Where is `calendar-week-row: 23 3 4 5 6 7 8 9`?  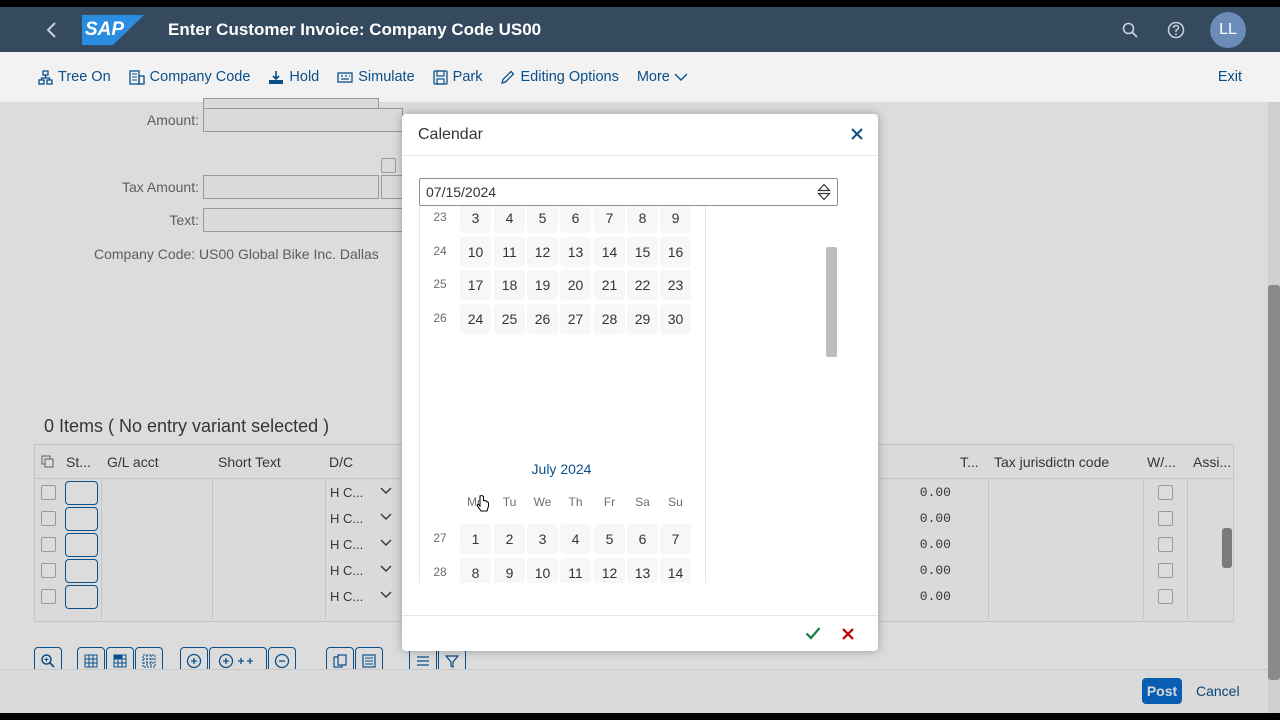 calendar-week-row: 23 3 4 5 6 7 8 9 is located at coordinates (562, 220).